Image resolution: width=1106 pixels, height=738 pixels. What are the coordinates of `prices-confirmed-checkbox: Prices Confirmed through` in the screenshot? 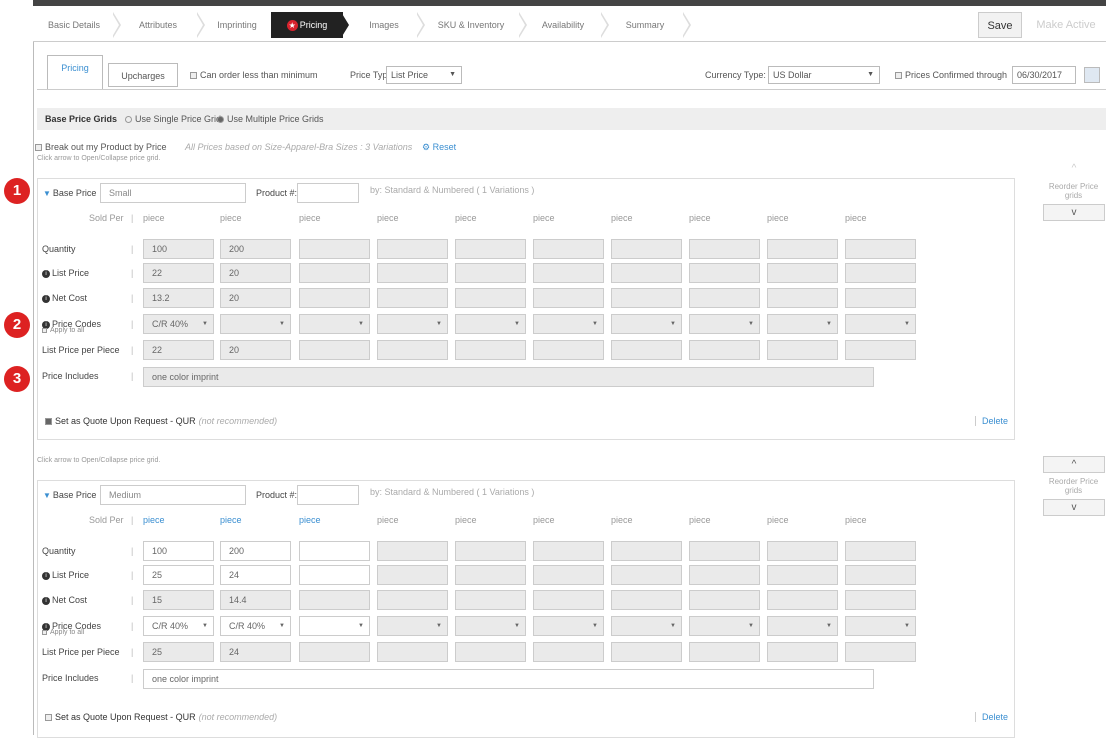 It's located at (951, 75).